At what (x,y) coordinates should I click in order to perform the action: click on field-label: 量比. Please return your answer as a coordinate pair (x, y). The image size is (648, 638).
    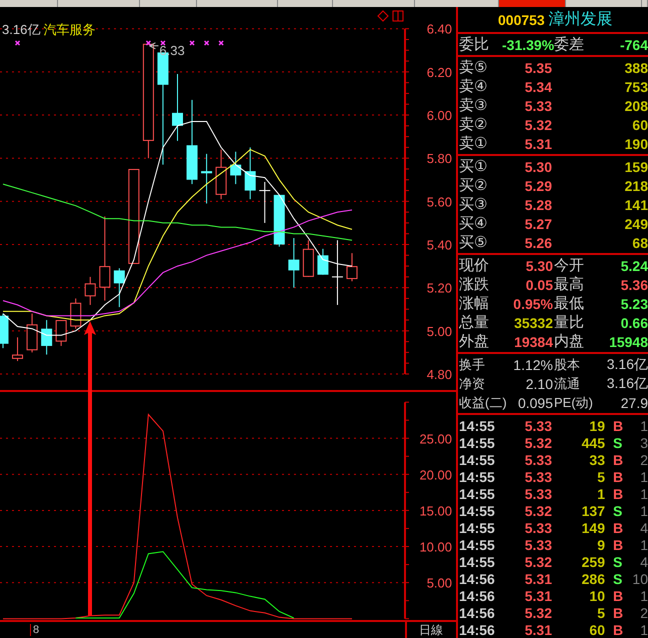
    Looking at the image, I should click on (569, 322).